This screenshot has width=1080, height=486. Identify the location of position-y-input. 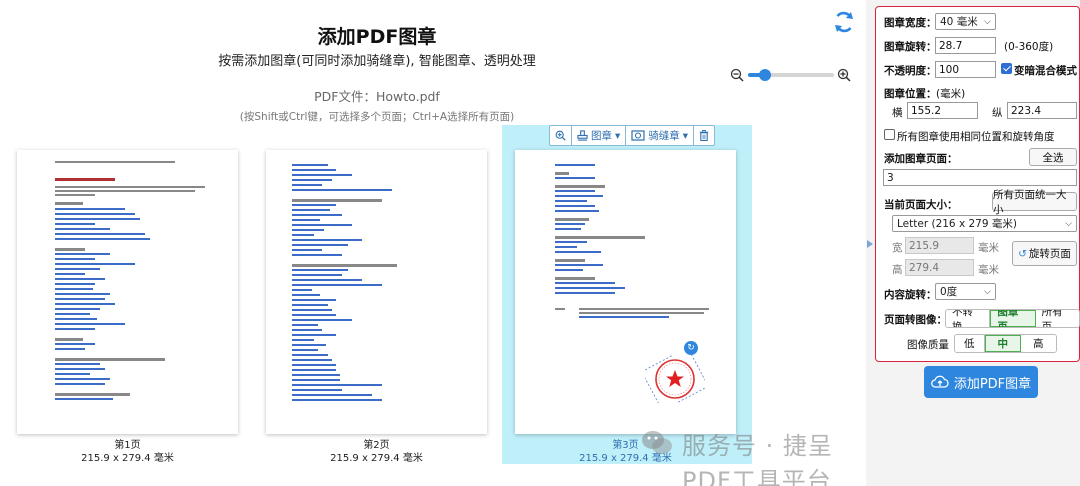
(1042, 110).